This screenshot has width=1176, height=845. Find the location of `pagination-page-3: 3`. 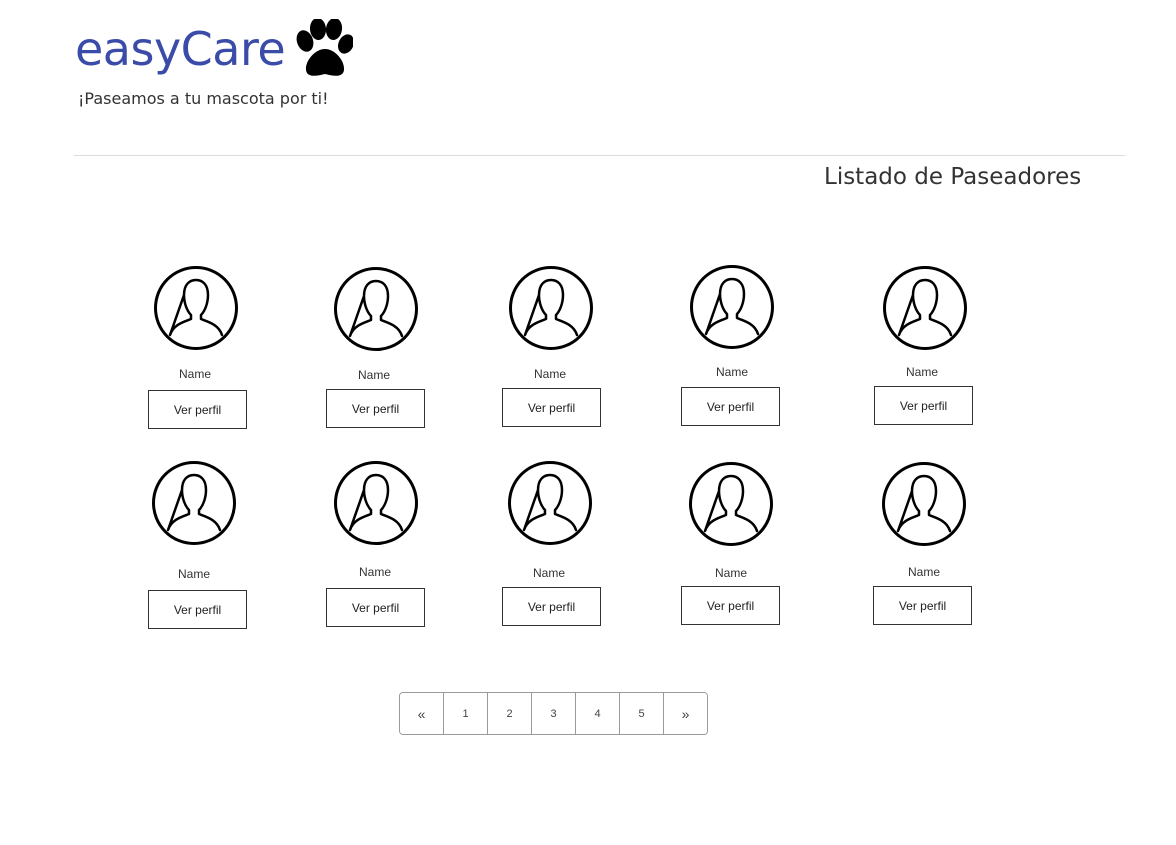

pagination-page-3: 3 is located at coordinates (553, 713).